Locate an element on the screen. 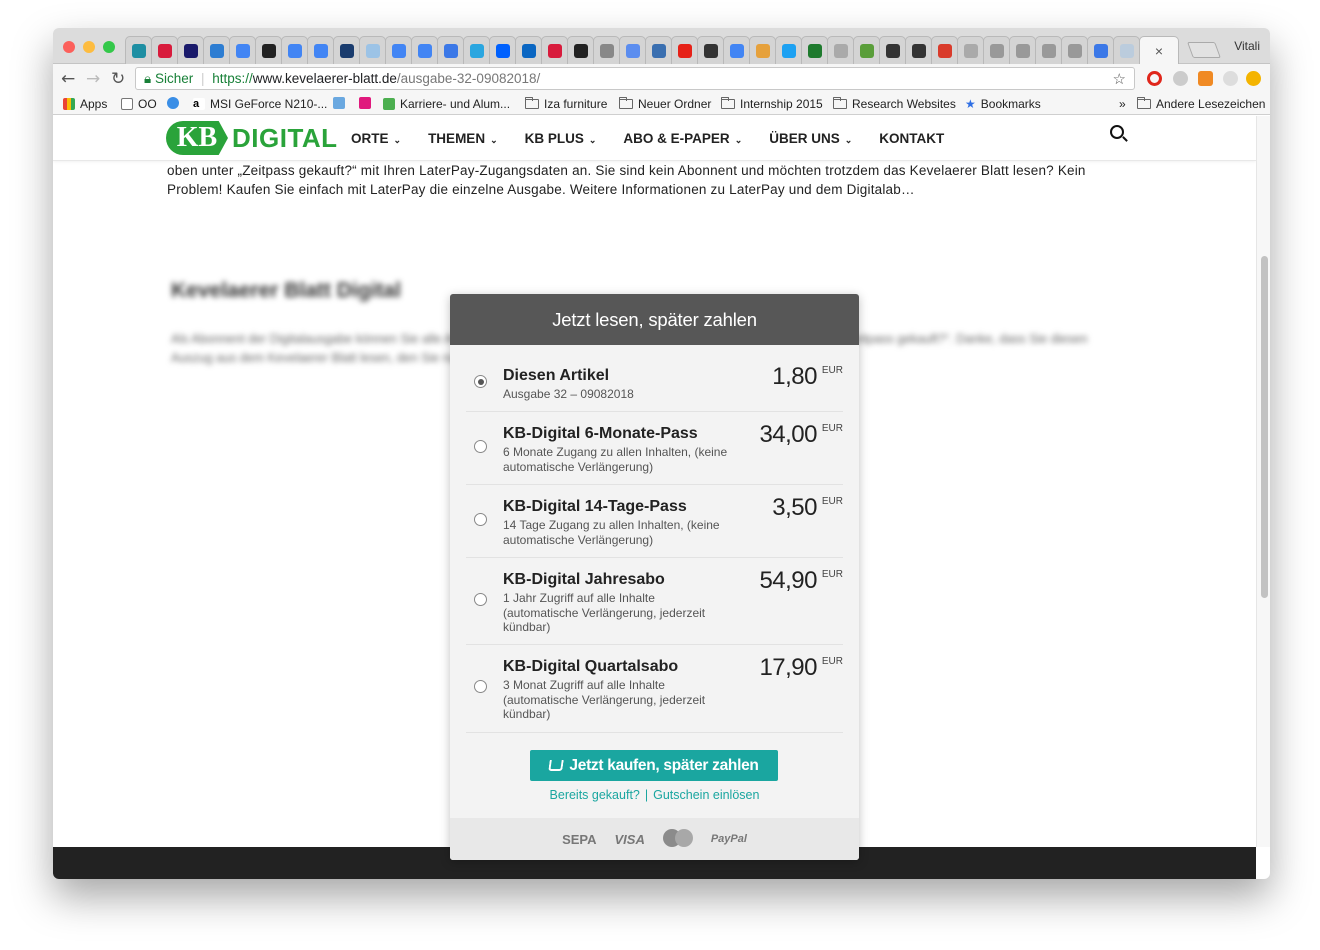 The image size is (1320, 950). scrollbar-thumb is located at coordinates (1264, 427).